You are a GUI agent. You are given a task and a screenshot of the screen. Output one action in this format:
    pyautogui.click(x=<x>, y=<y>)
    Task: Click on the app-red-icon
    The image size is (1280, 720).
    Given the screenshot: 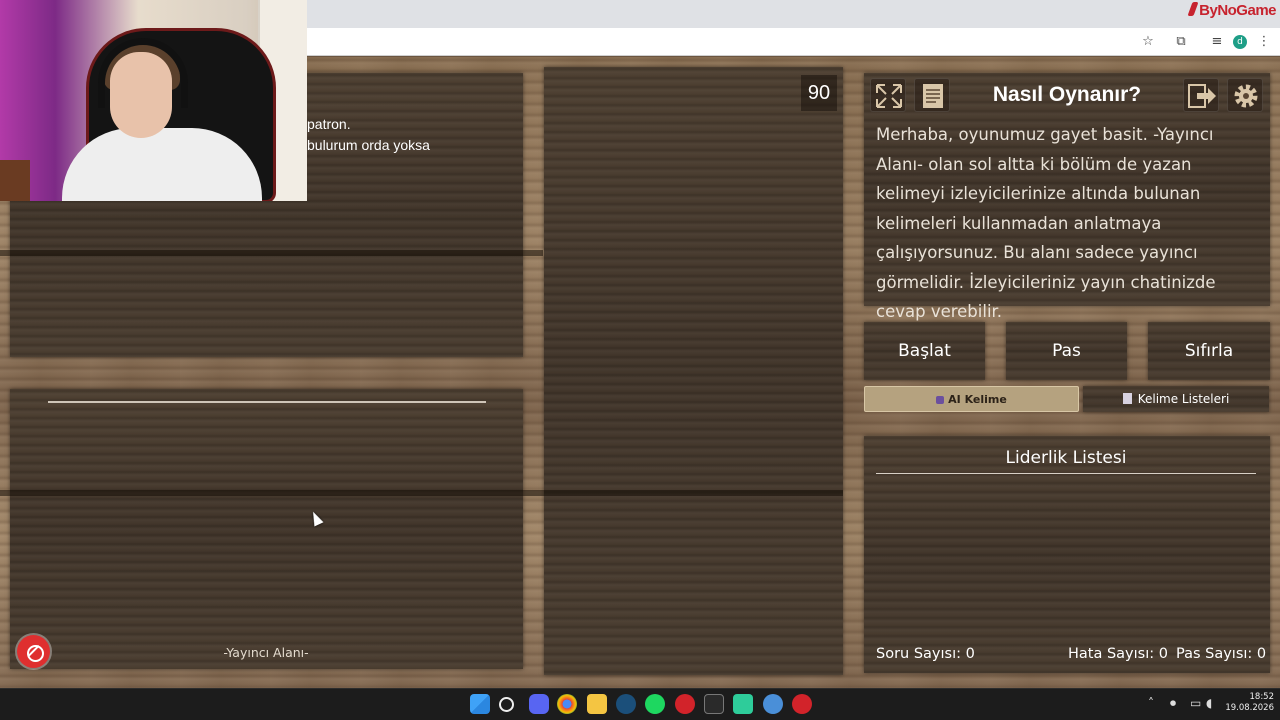 What is the action you would take?
    pyautogui.click(x=685, y=704)
    